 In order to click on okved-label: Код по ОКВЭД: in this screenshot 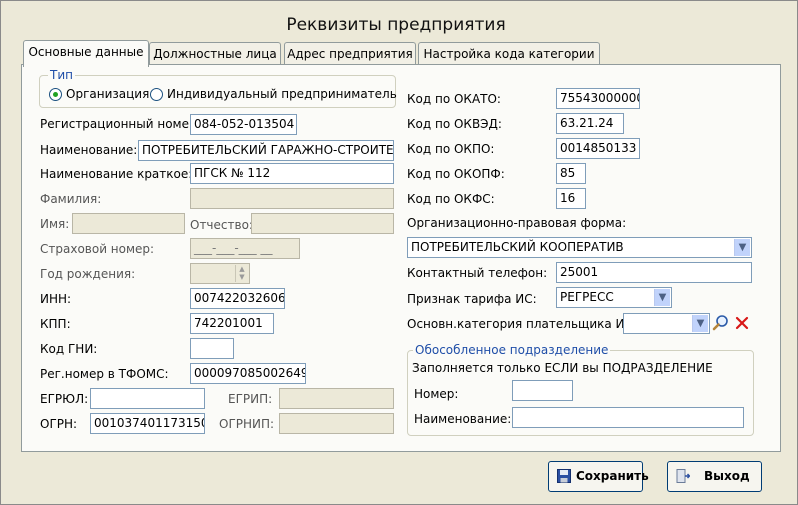, I will do `click(454, 124)`.